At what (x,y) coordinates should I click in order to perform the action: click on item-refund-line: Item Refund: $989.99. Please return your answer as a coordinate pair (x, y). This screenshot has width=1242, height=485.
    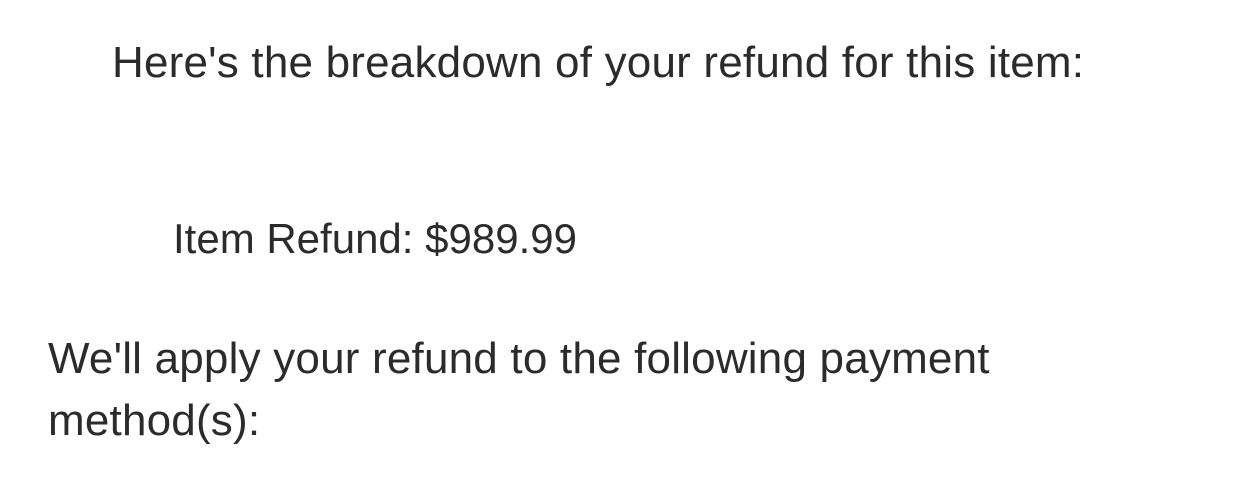
    Looking at the image, I should click on (375, 239).